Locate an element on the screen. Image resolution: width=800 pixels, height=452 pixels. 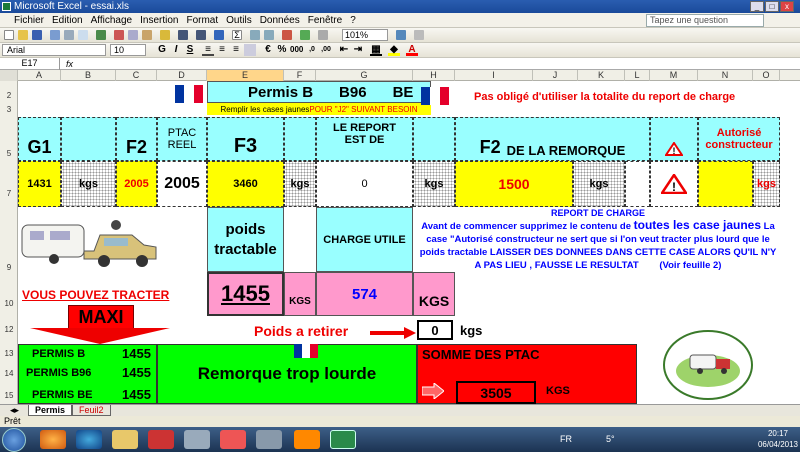
row-header-12: 12 is located at coordinates (9, 329).